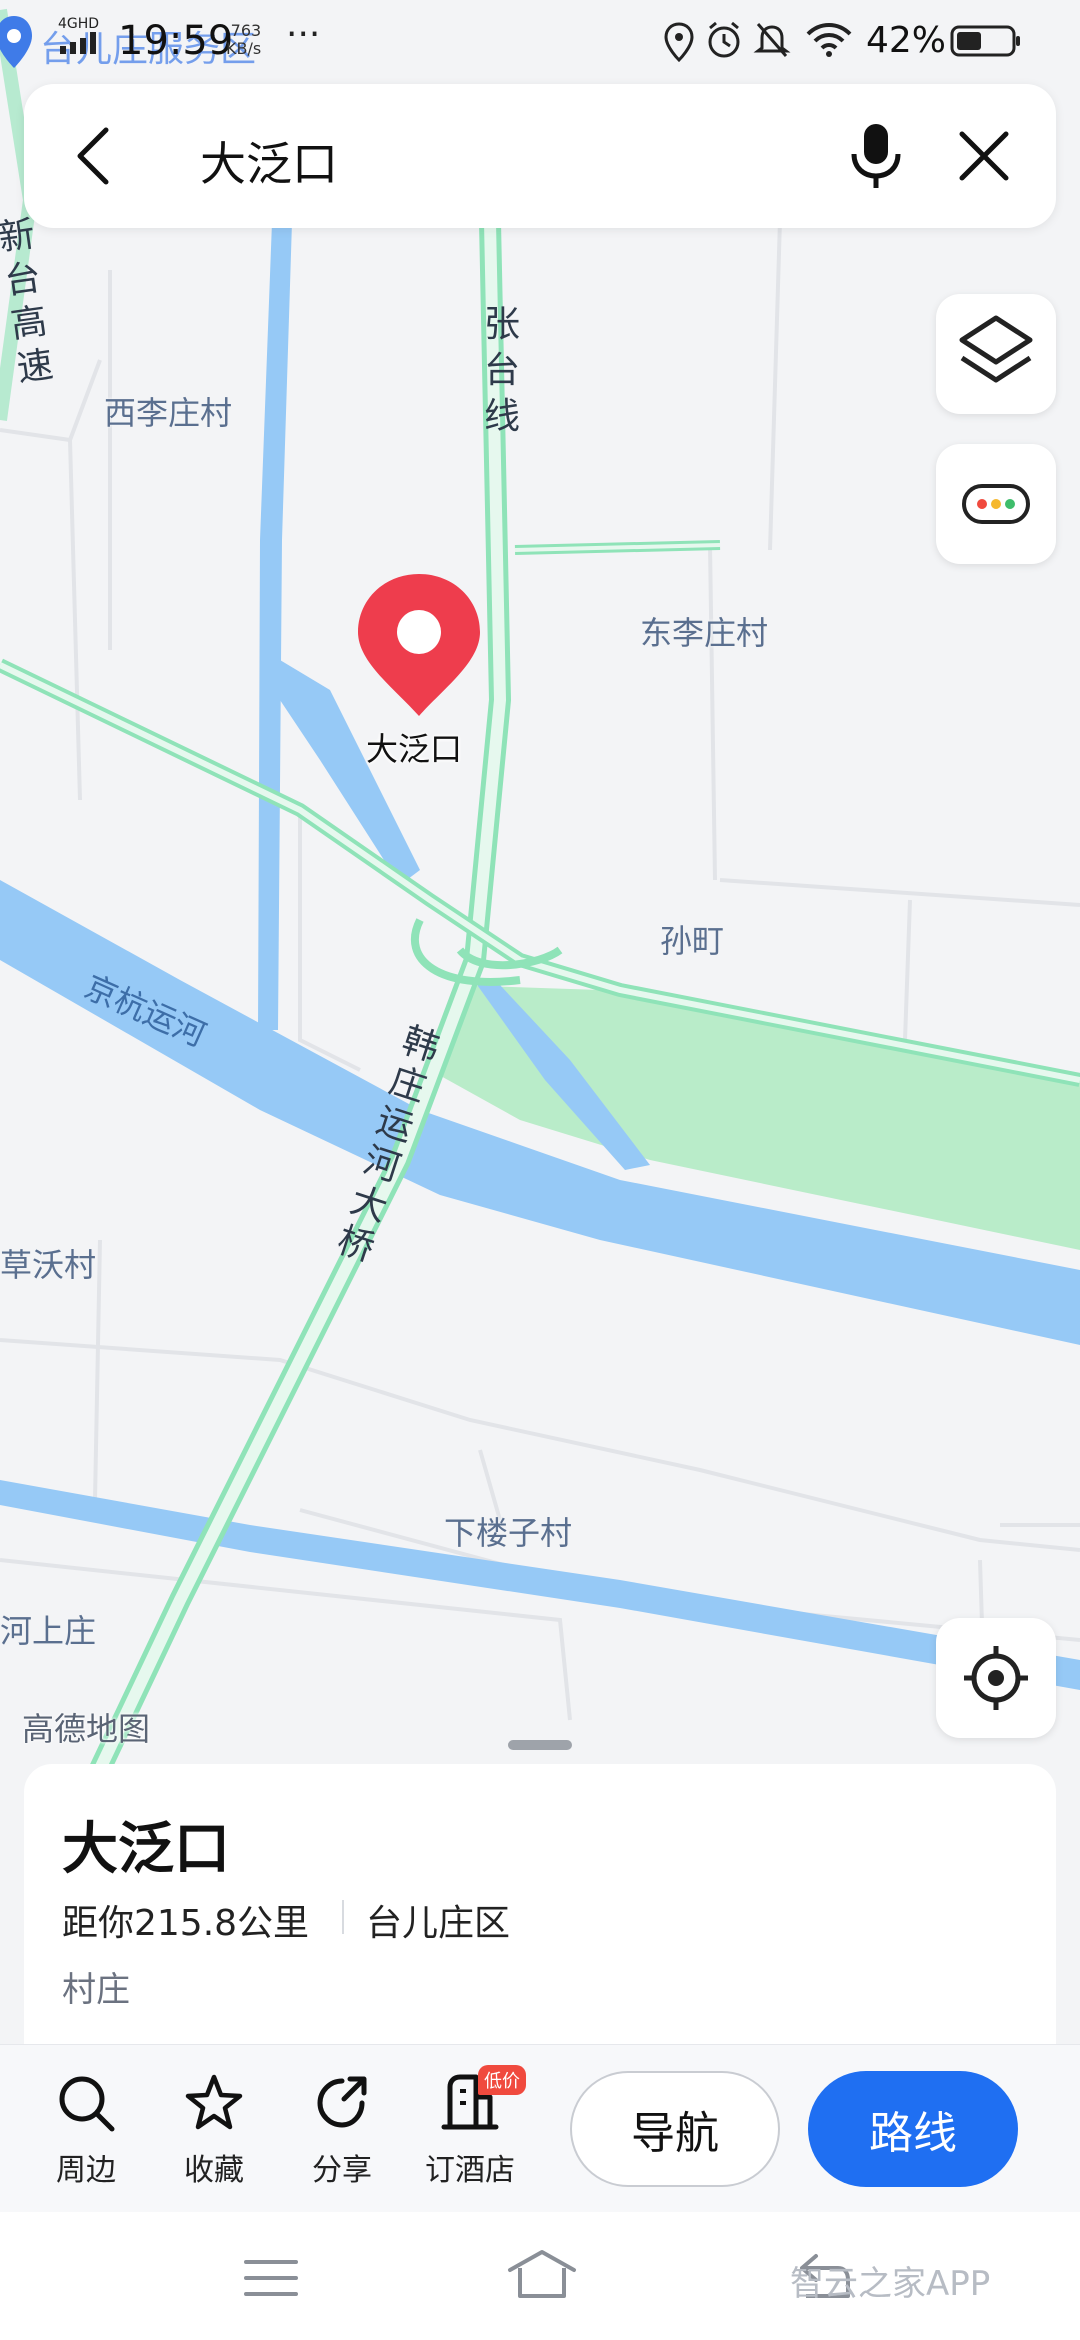  I want to click on battery-icon, so click(985, 41).